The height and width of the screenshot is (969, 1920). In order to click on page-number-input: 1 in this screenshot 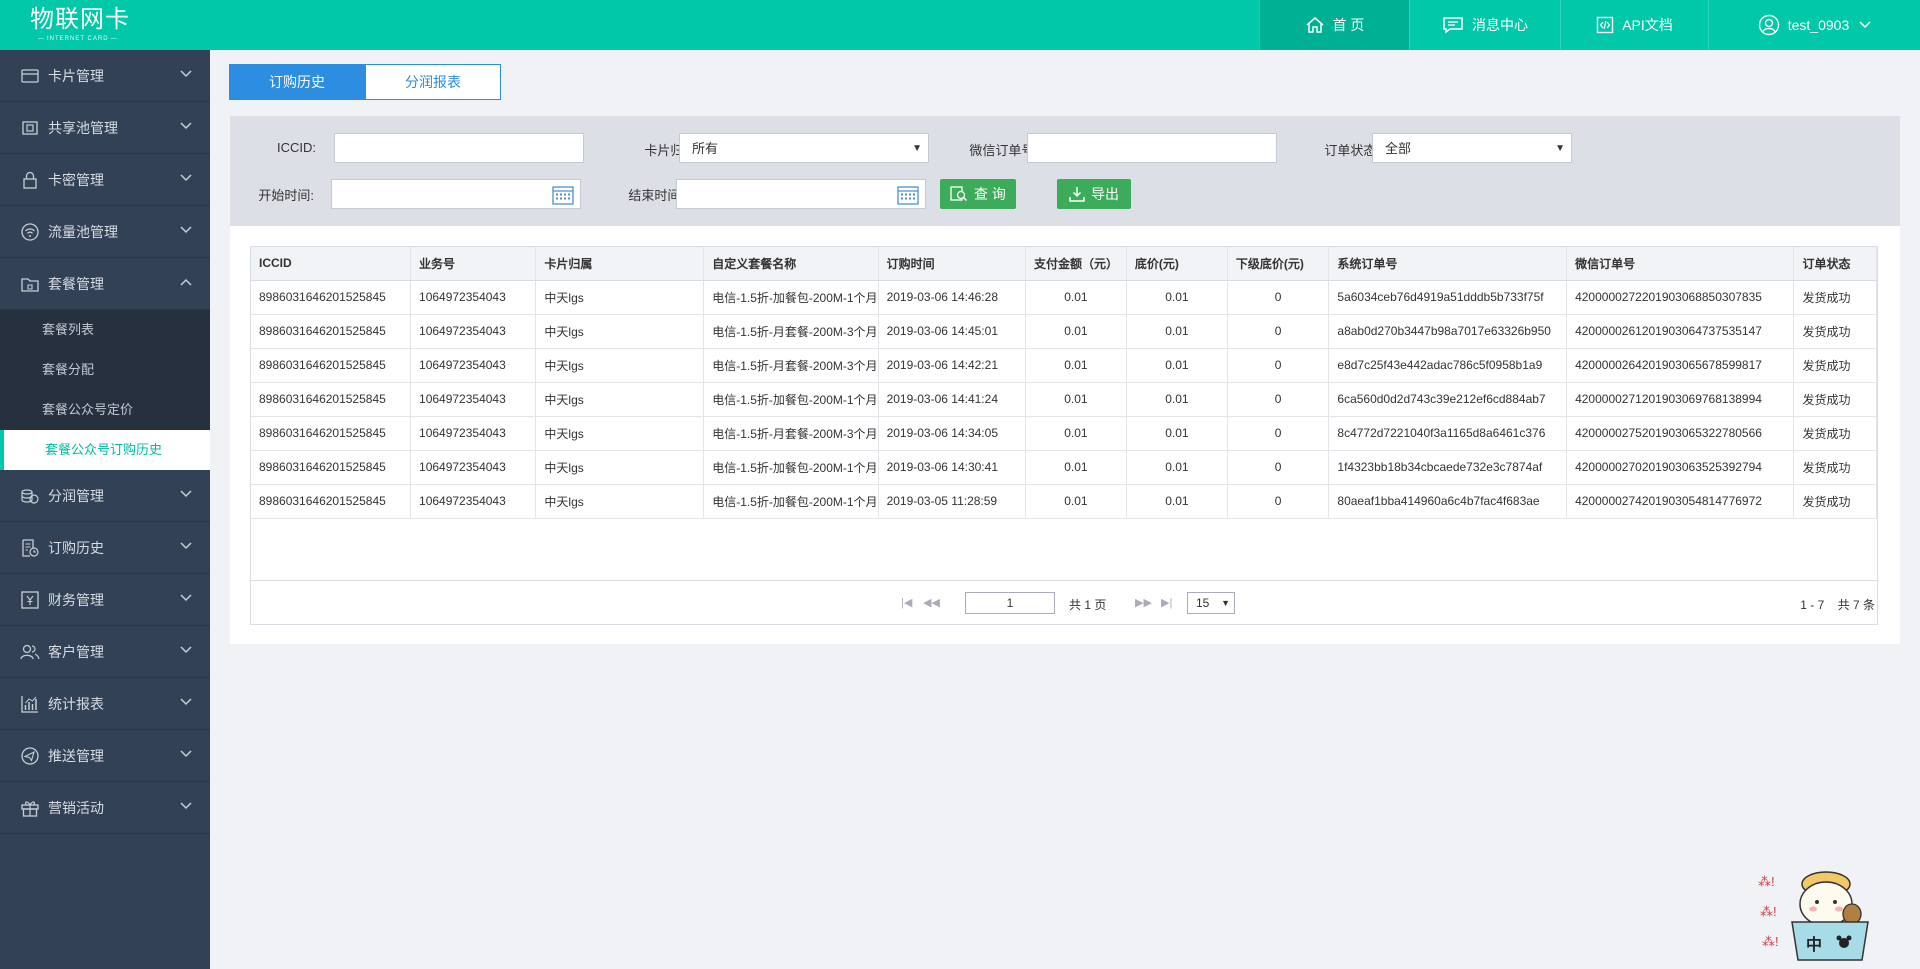, I will do `click(1010, 603)`.